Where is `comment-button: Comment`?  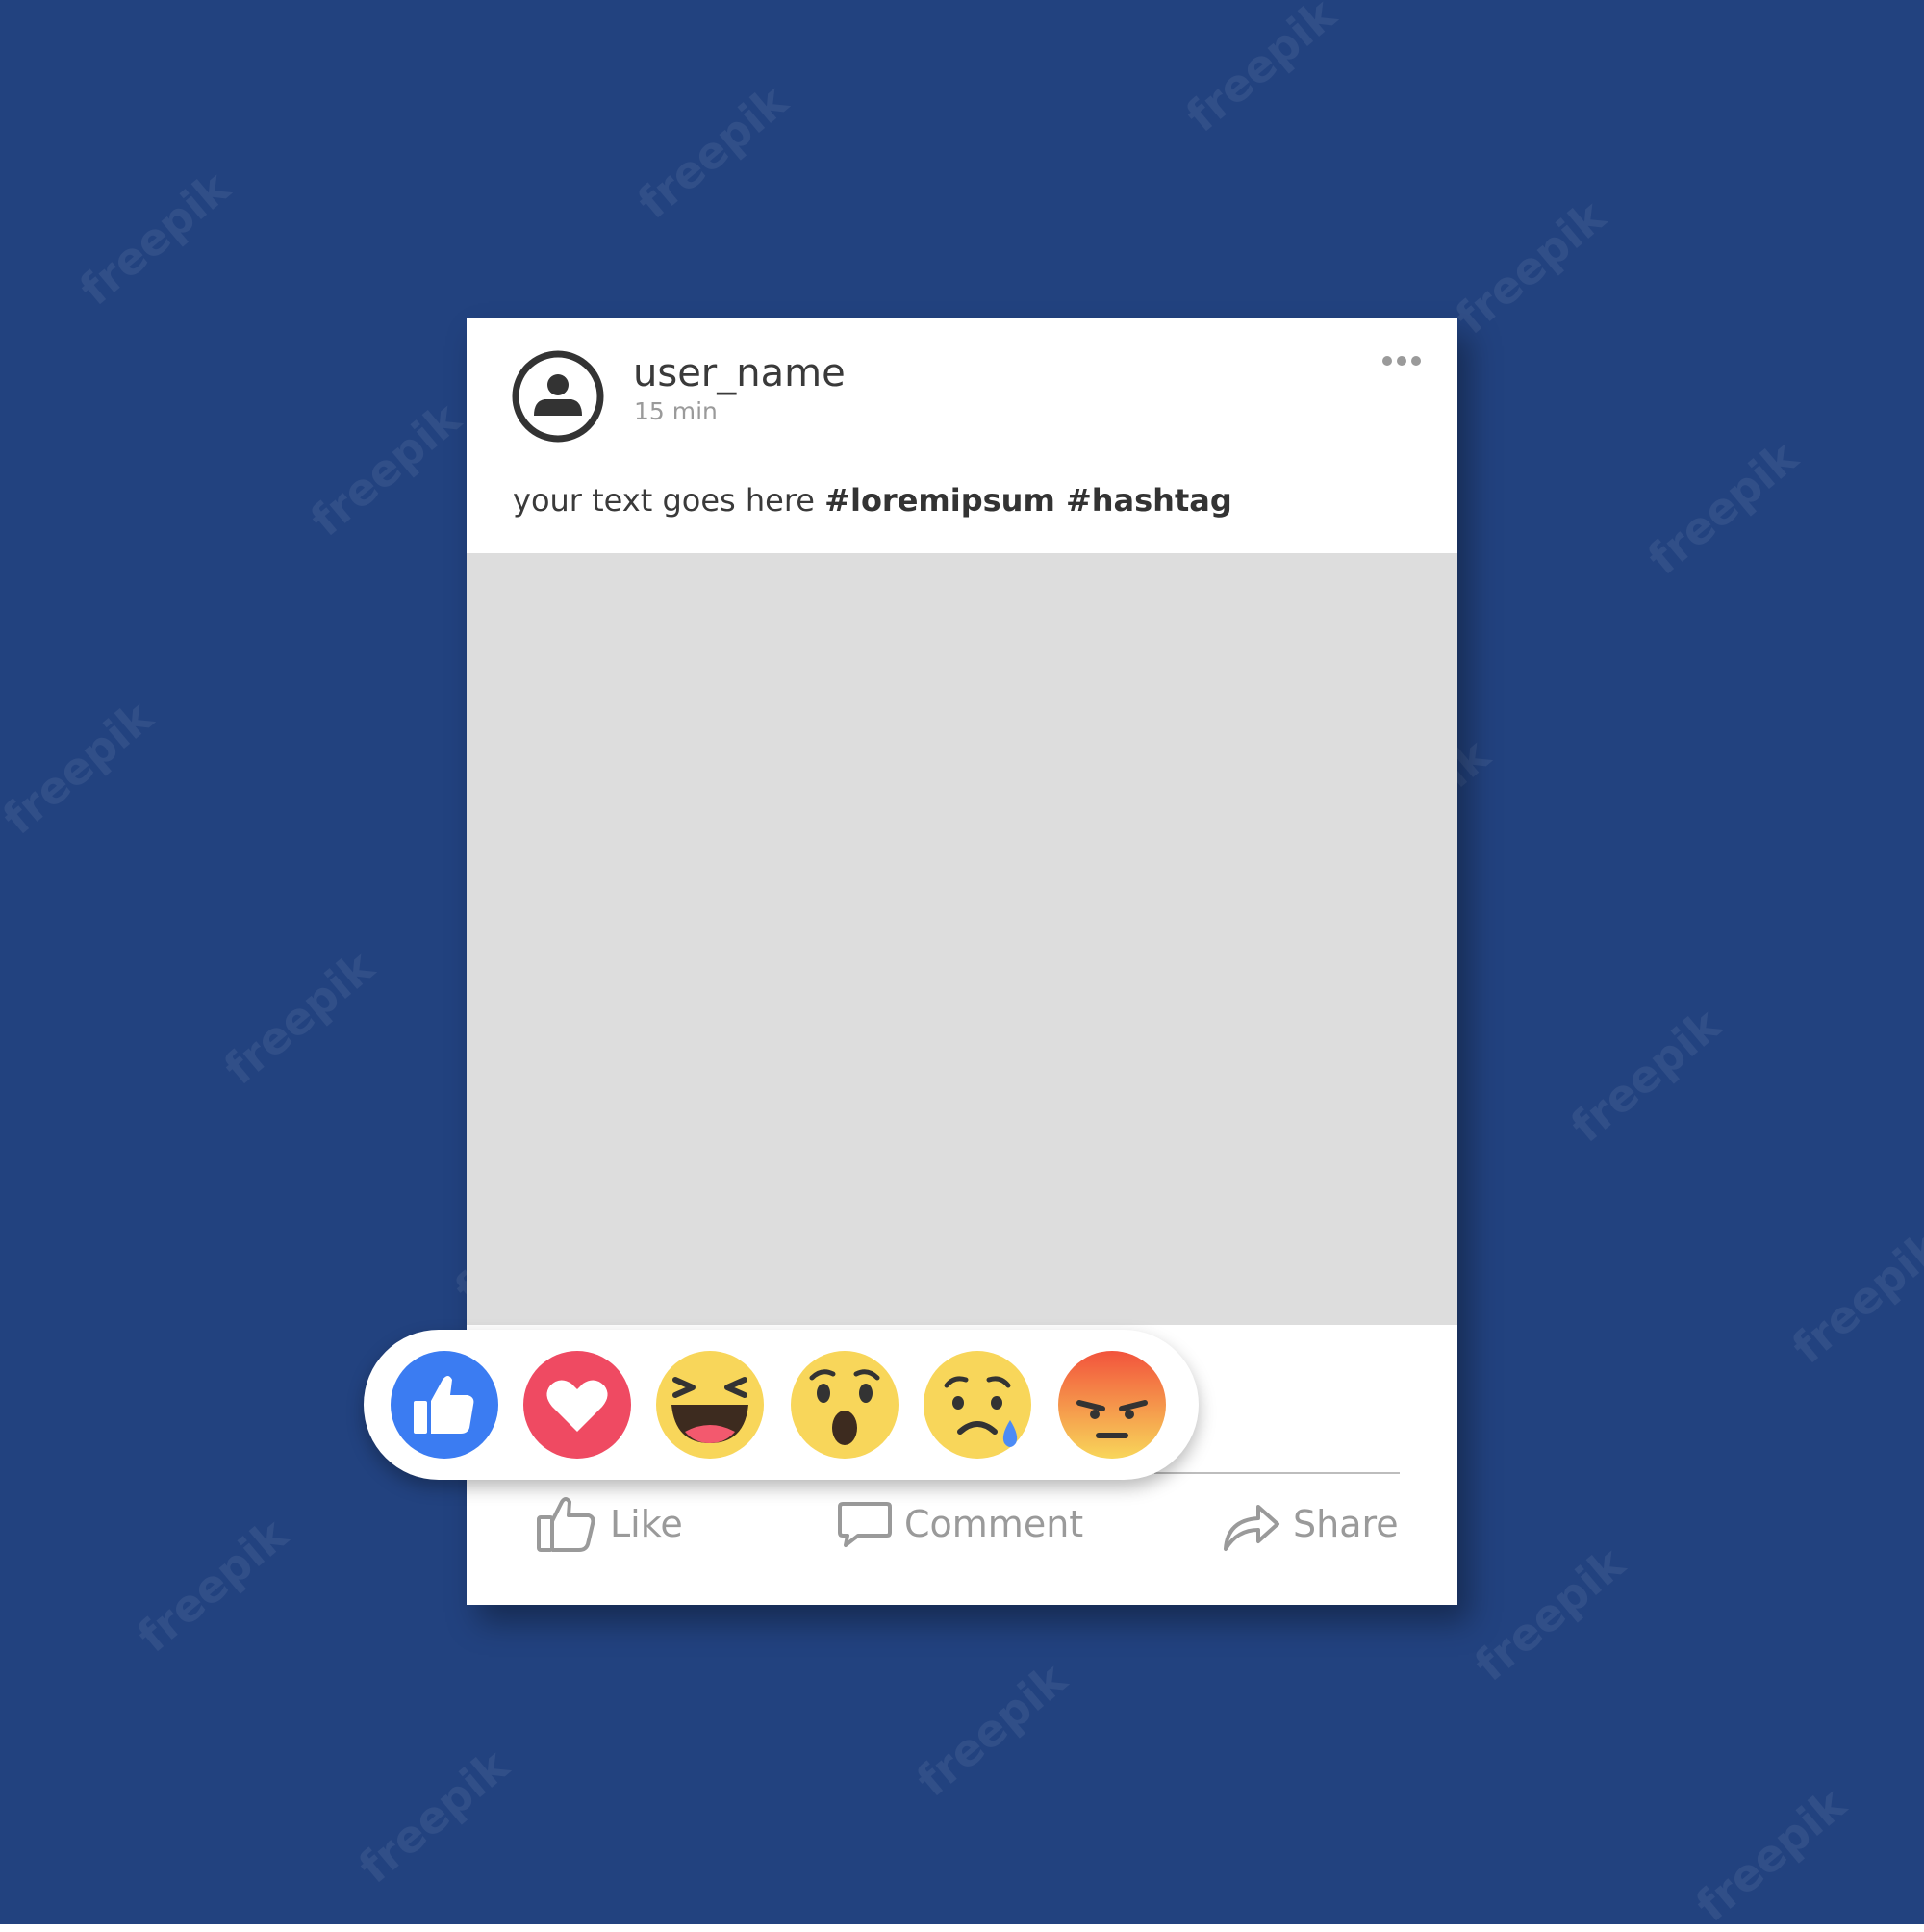 comment-button: Comment is located at coordinates (960, 1524).